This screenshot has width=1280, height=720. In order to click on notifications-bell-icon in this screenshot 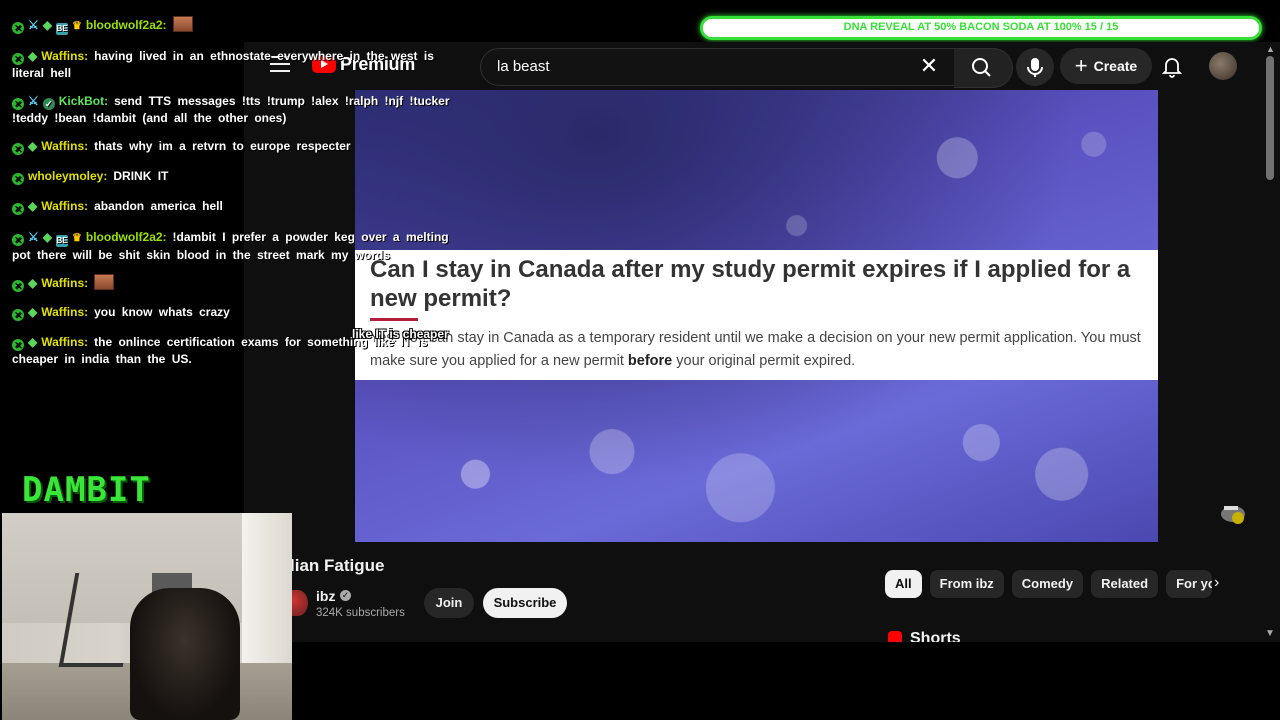, I will do `click(1172, 66)`.